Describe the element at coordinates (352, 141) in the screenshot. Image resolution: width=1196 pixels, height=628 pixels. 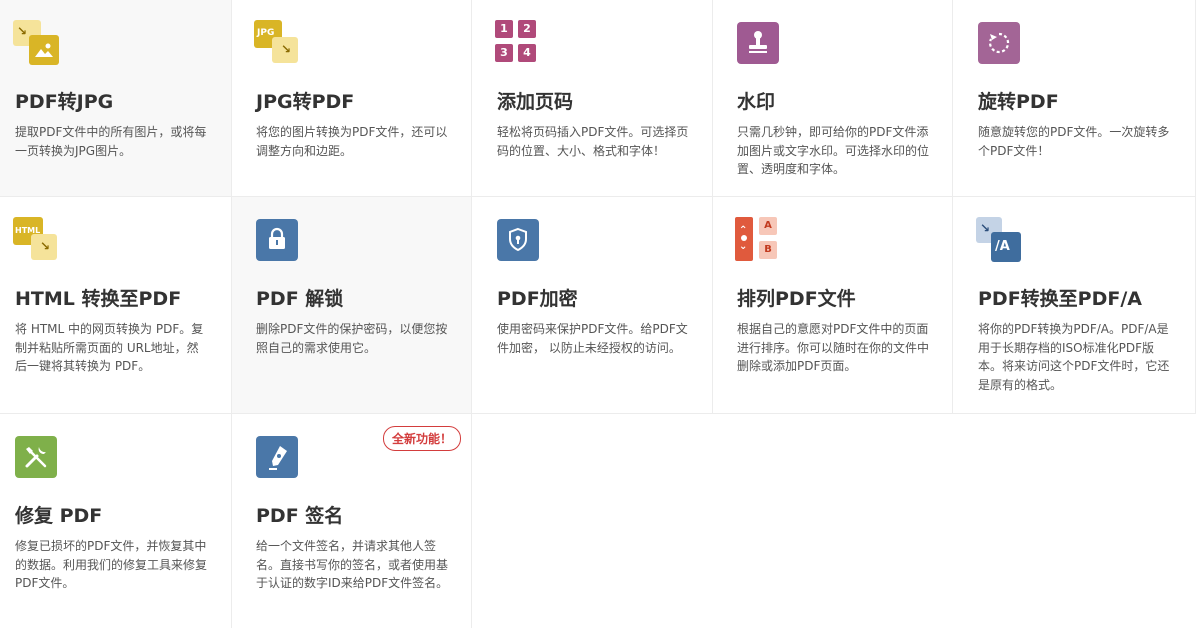
I see `tool-description: 将您的图片转换为PDF文件，还可以调整方向和边距。` at that location.